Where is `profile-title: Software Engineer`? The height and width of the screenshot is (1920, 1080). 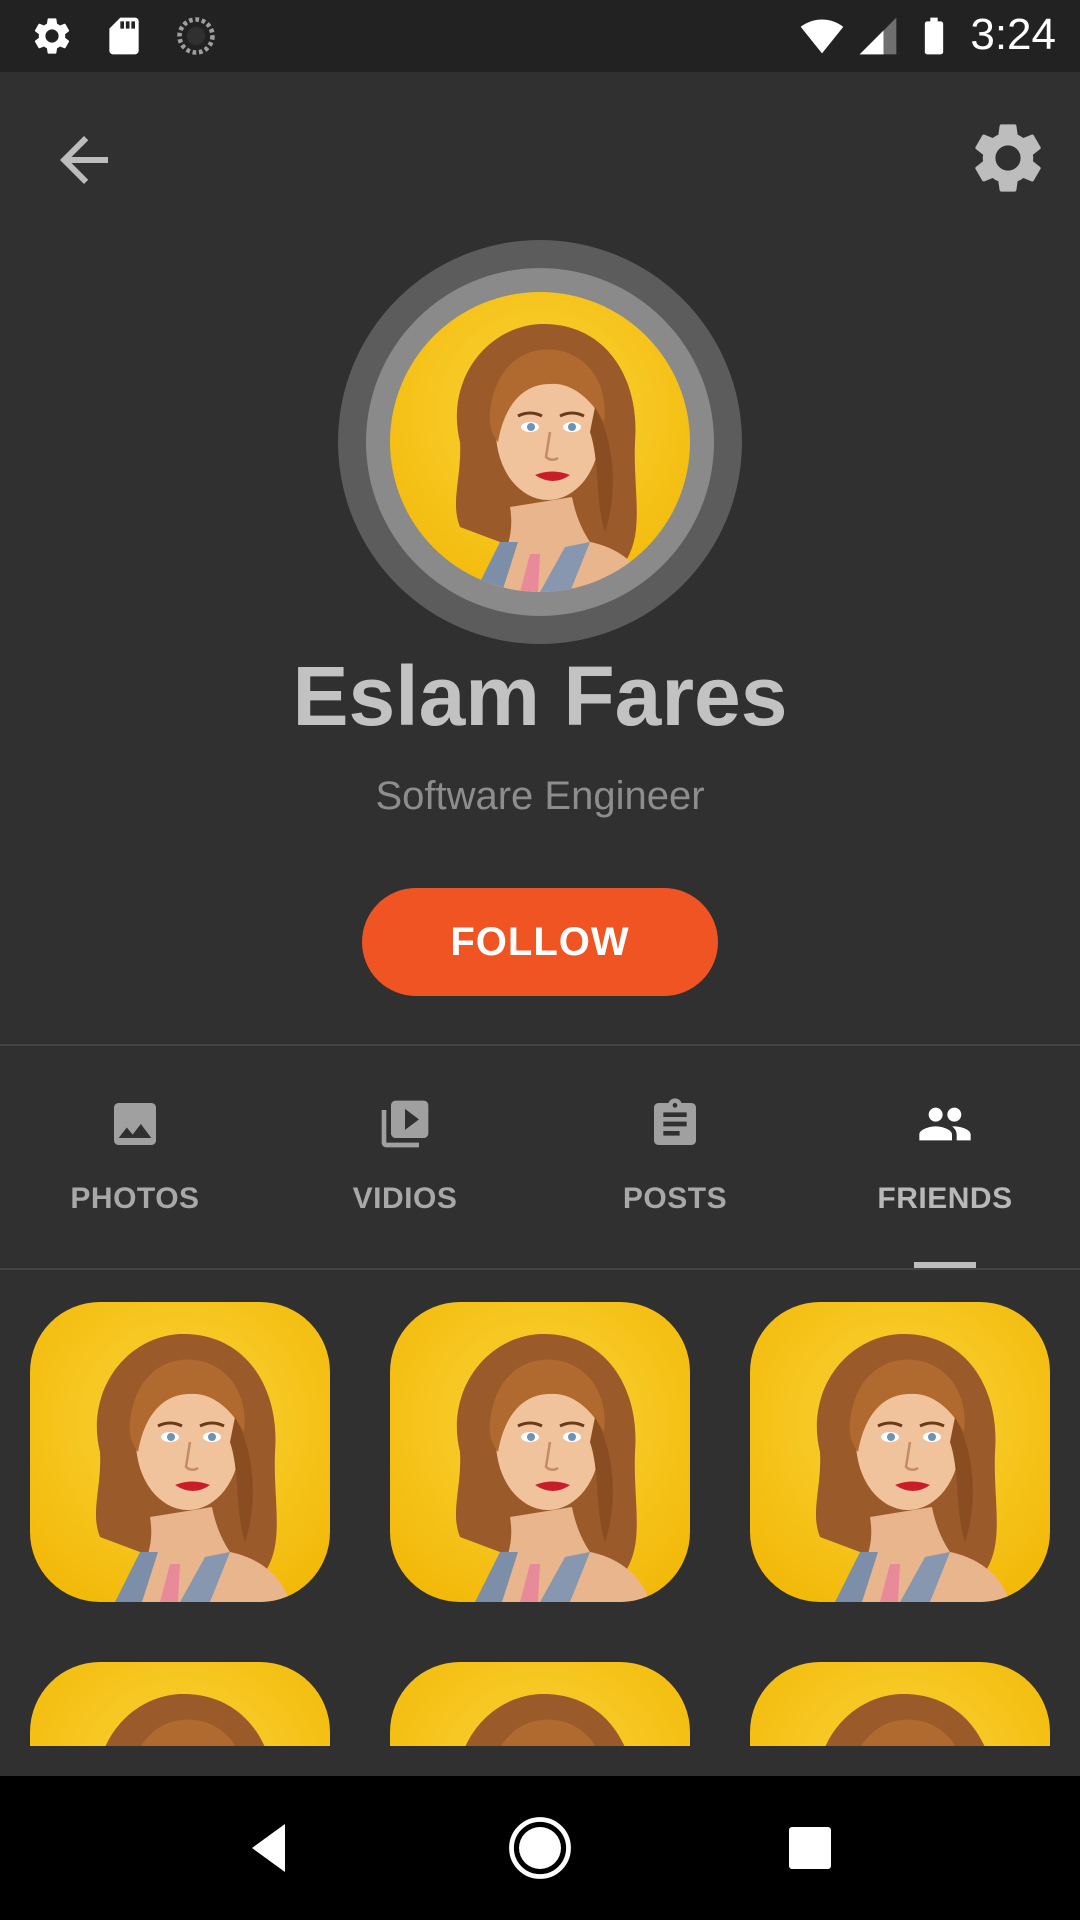 profile-title: Software Engineer is located at coordinates (540, 796).